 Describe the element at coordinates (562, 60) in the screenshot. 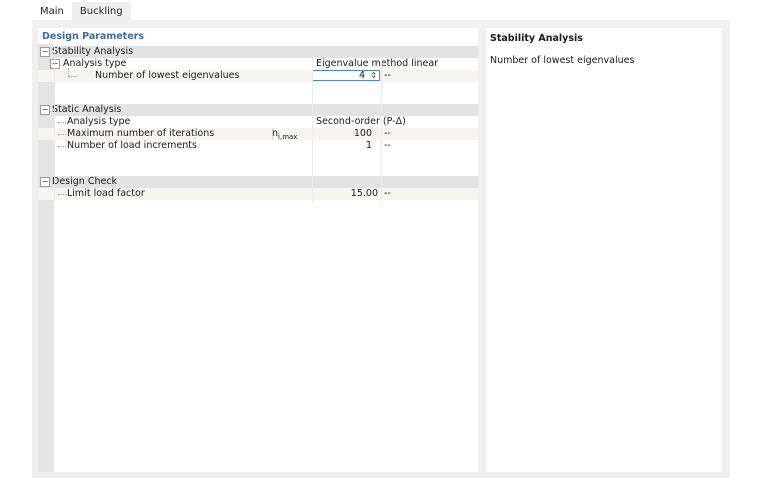

I see `info-text: Number of lowest eigenvalues` at that location.